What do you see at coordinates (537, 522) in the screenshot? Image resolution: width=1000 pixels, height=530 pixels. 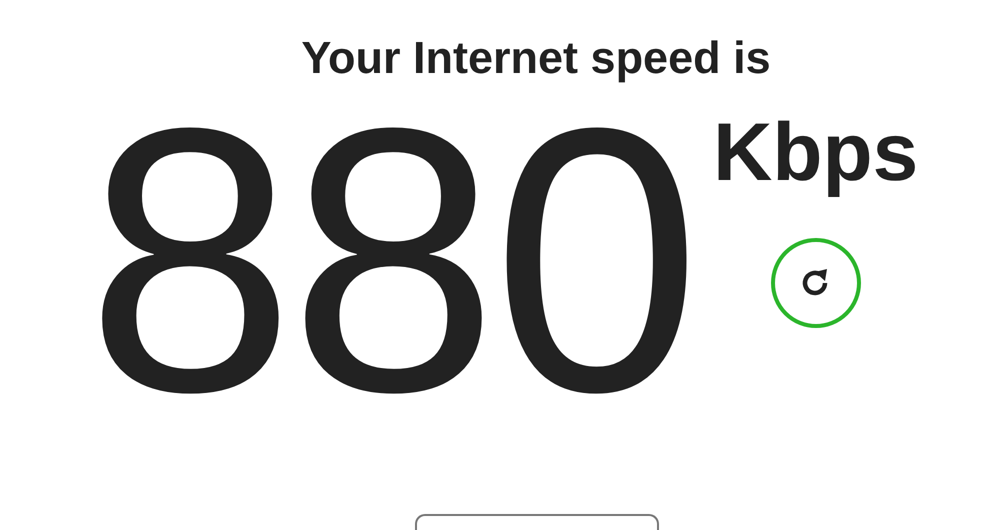 I see `outlined-button` at bounding box center [537, 522].